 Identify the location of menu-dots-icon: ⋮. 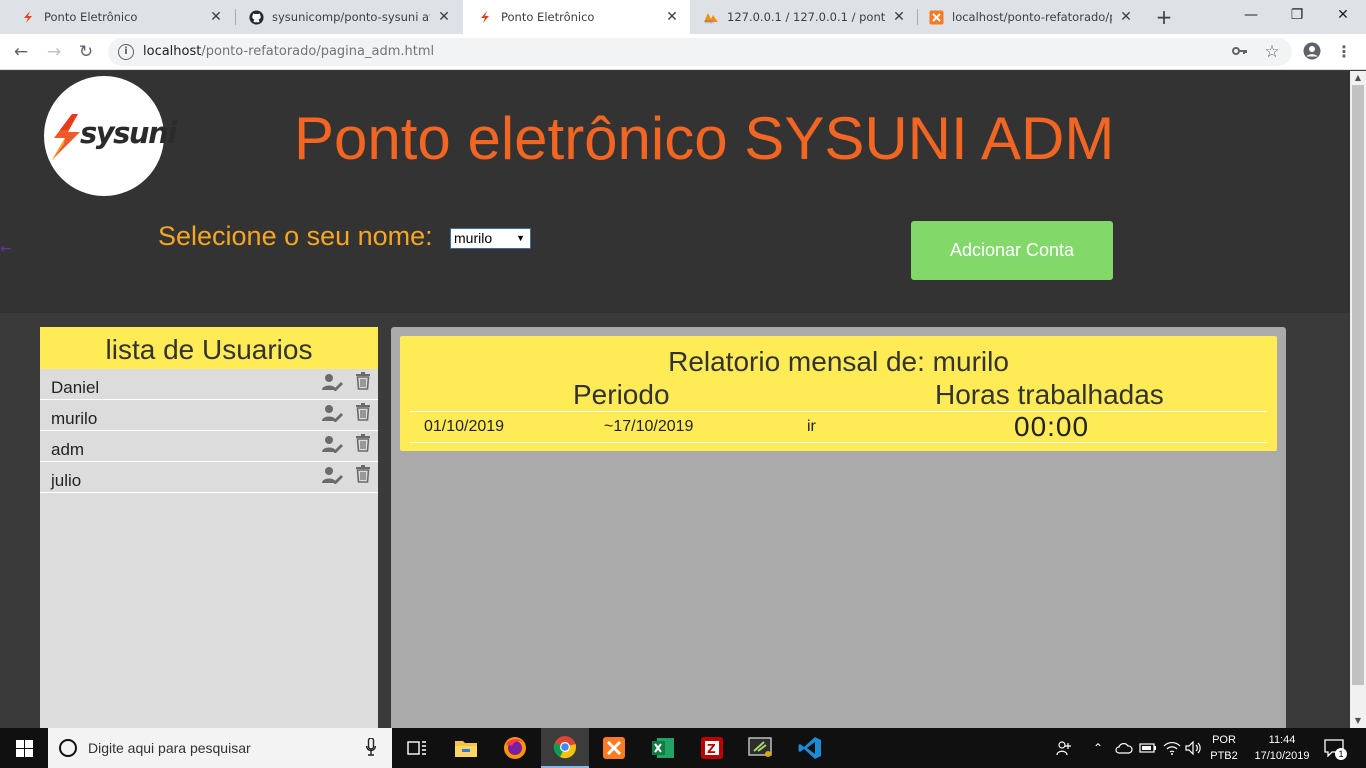
(1344, 52).